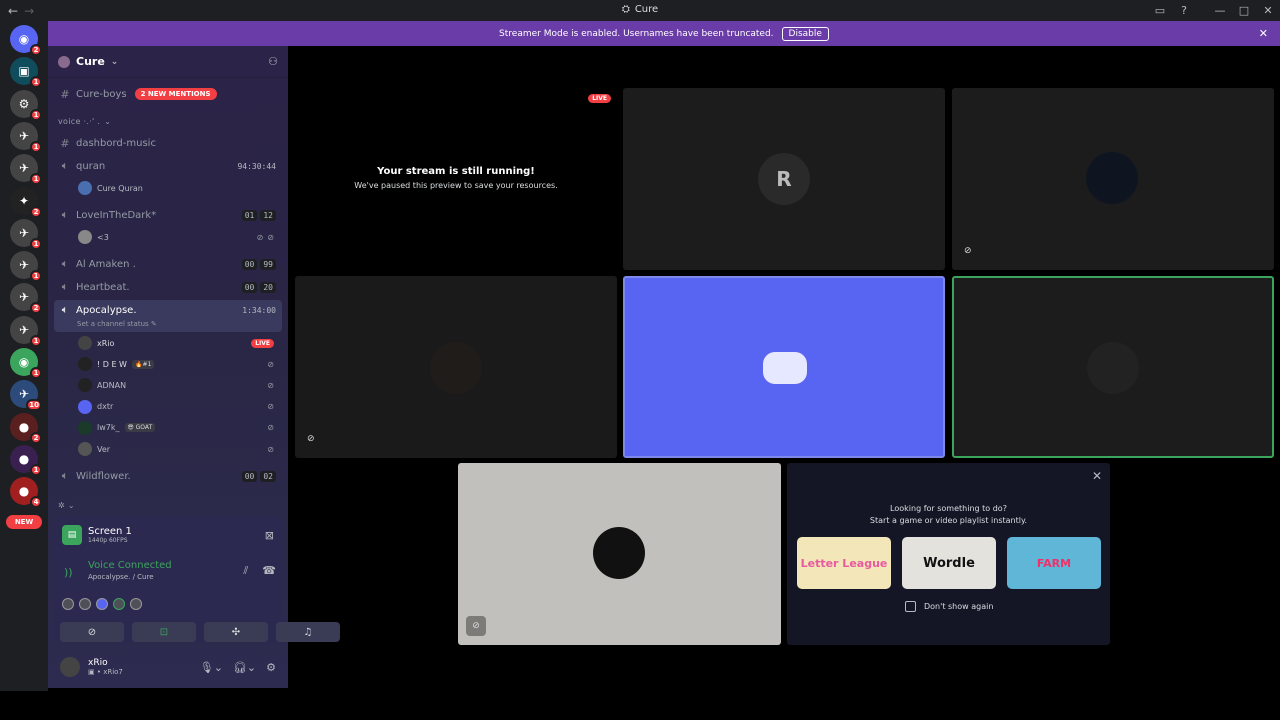 This screenshot has height=720, width=1280. Describe the element at coordinates (910, 606) in the screenshot. I see `checkbox` at that location.